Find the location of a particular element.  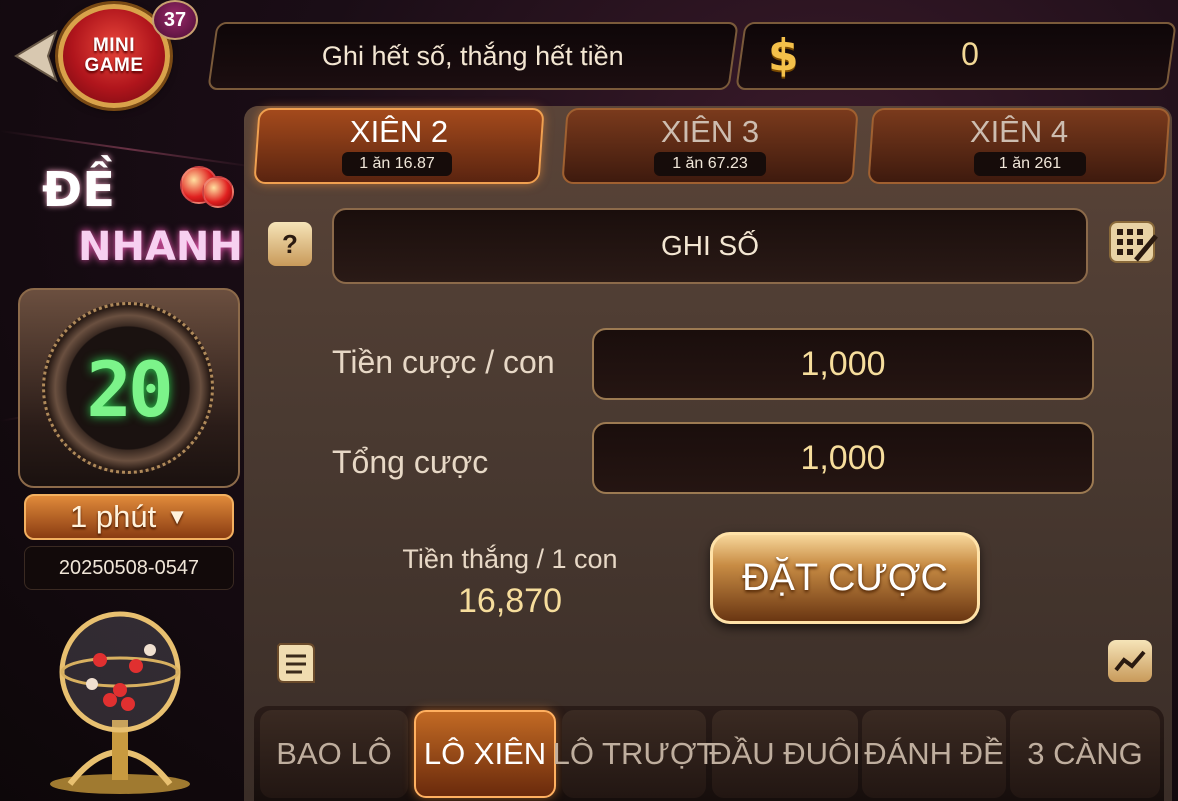

back-button is located at coordinates (34, 56).